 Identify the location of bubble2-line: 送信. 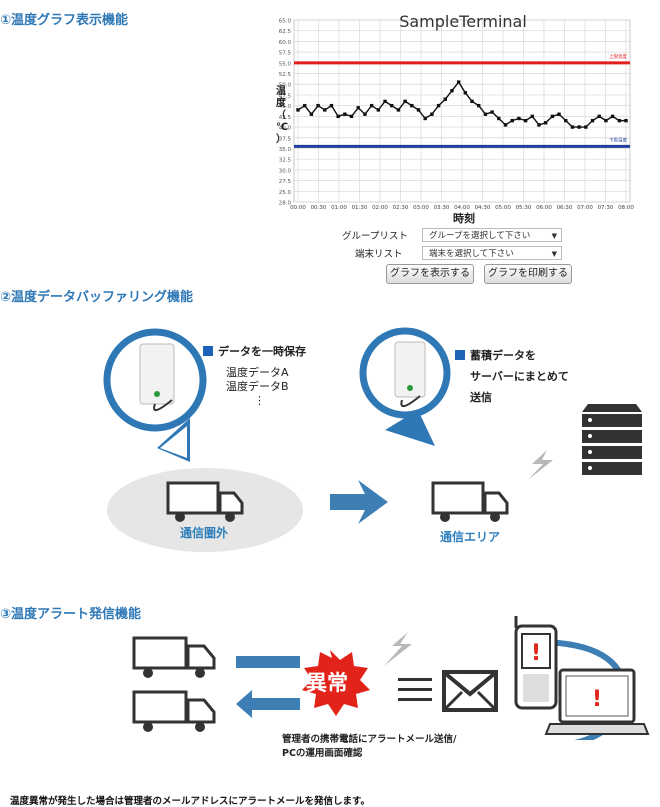
(481, 397).